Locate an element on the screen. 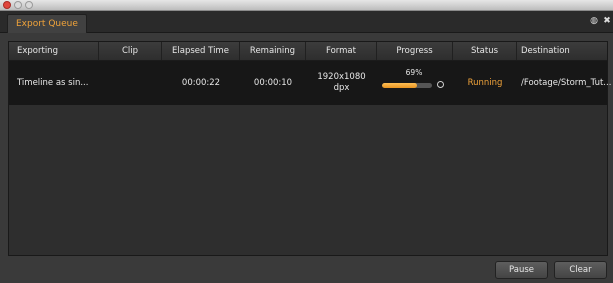  tab-export-queue: Export Queue is located at coordinates (47, 23).